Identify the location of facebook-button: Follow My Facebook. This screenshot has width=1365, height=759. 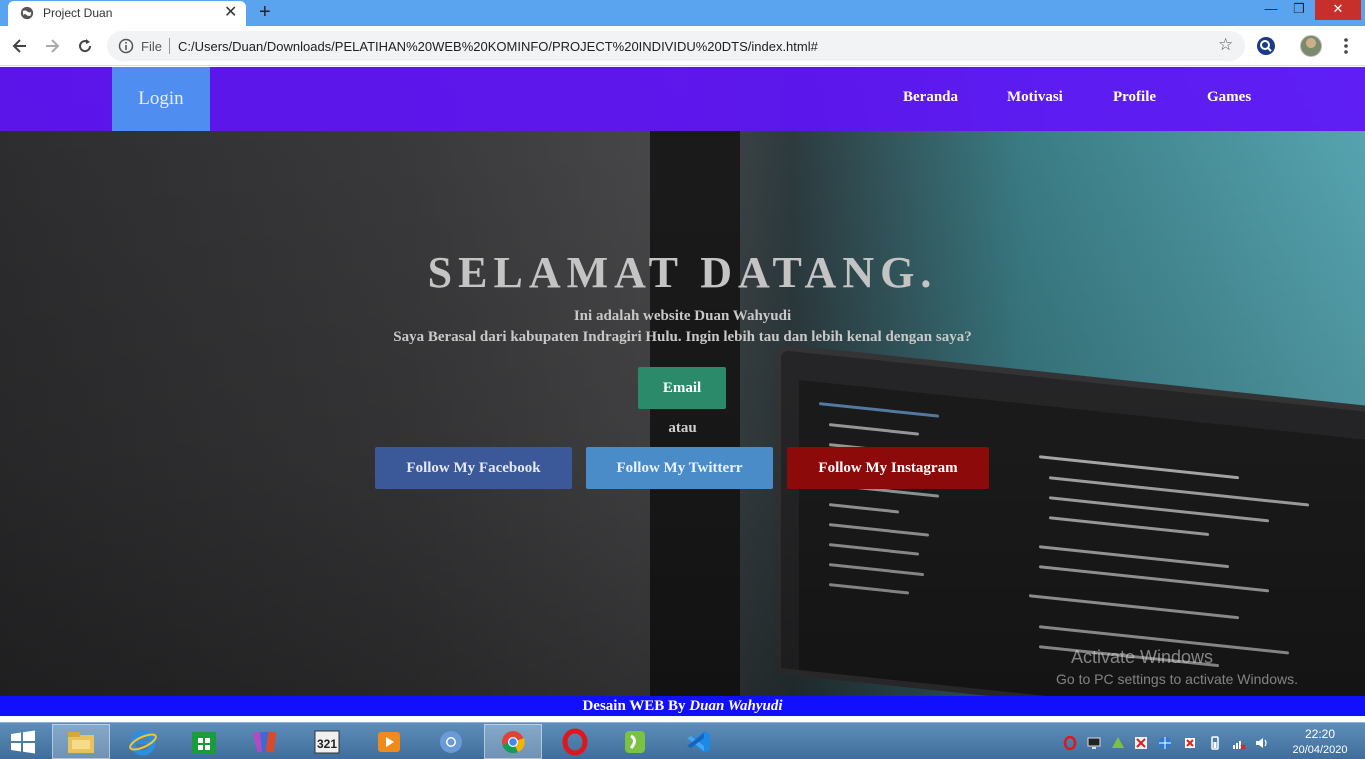
(473, 468).